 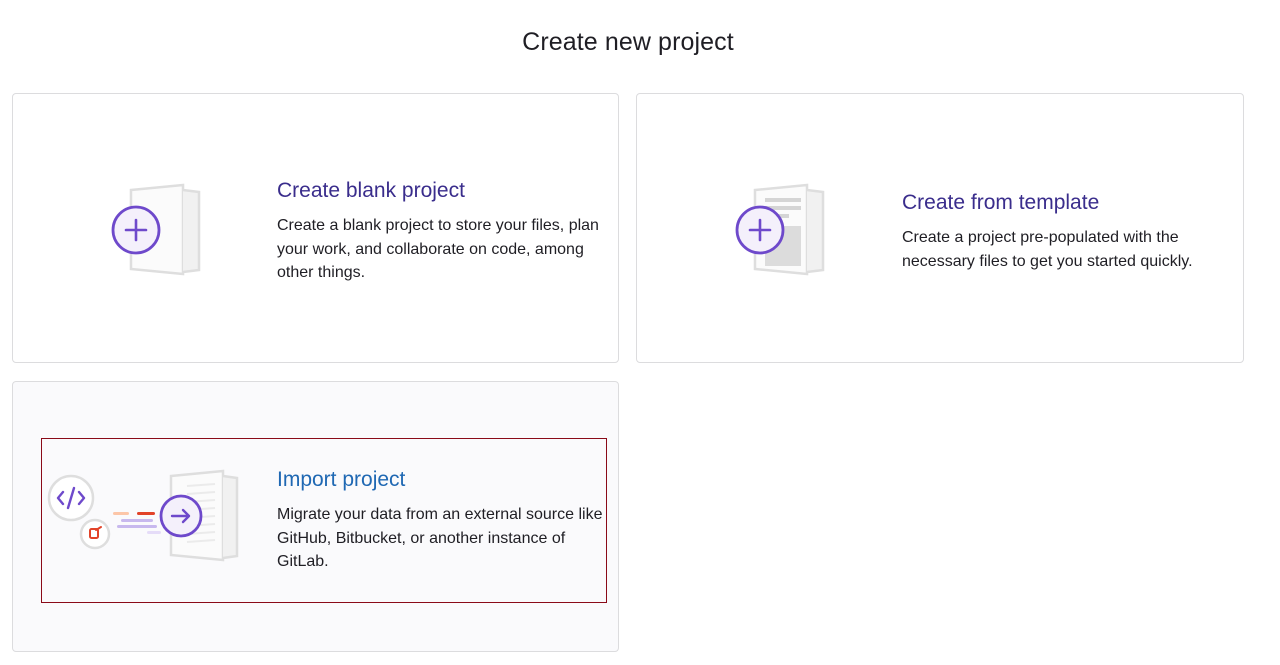 What do you see at coordinates (442, 191) in the screenshot?
I see `create-blank-project-title: Create blank project` at bounding box center [442, 191].